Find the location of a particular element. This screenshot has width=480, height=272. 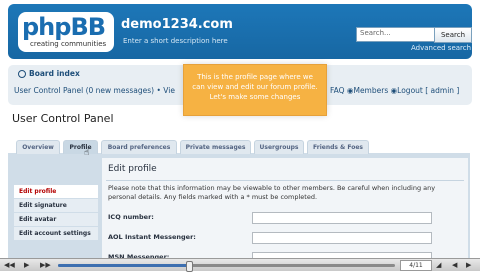

rewind-icon: ◀◀ is located at coordinates (9, 265).